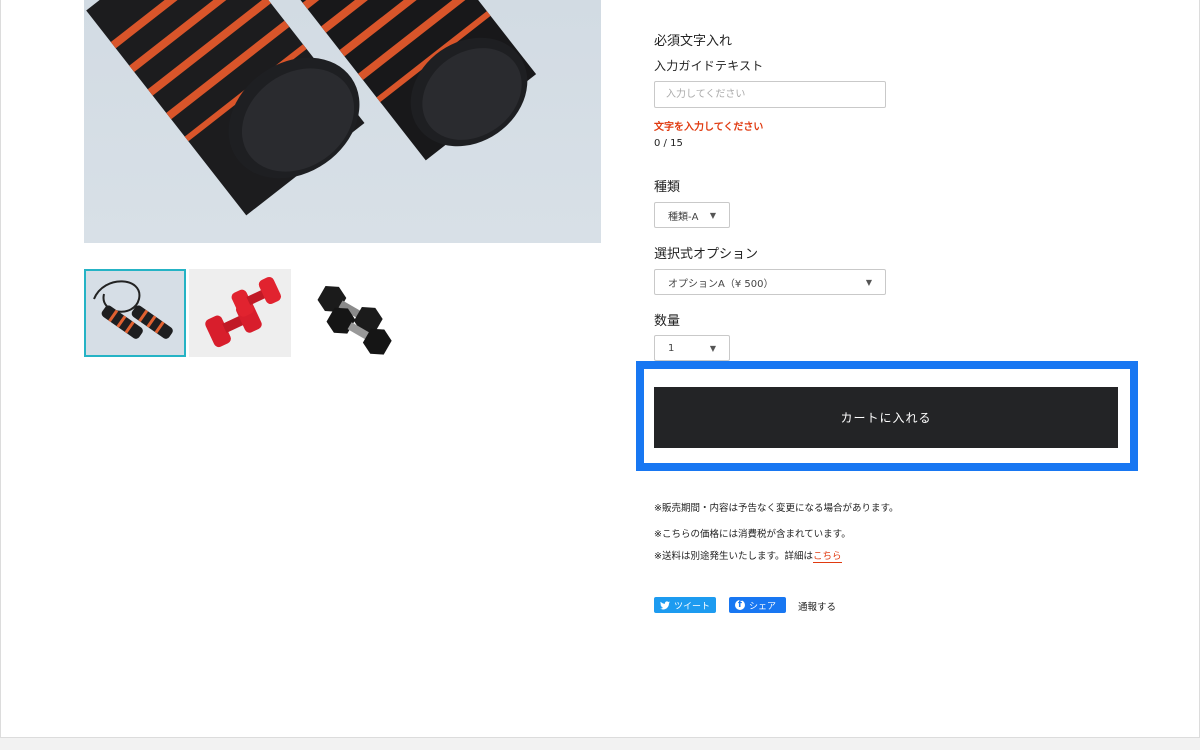 The width and height of the screenshot is (1200, 750). Describe the element at coordinates (827, 557) in the screenshot. I see `shipping-details-link: こちら` at that location.